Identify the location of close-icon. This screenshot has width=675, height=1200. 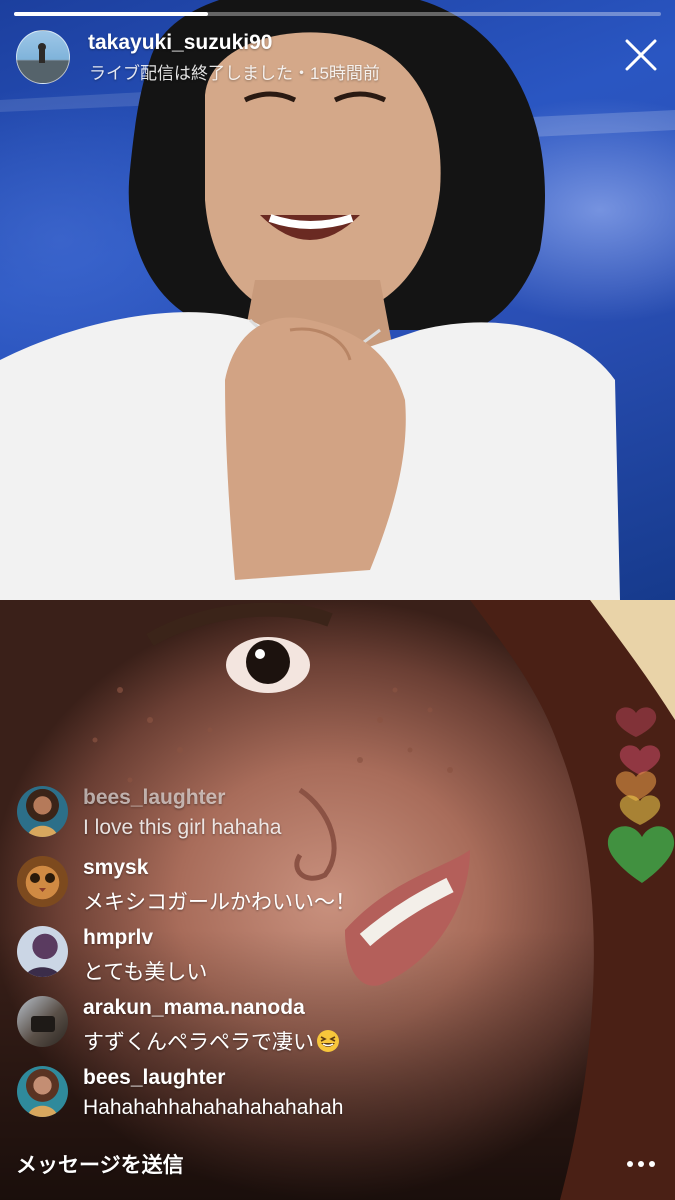
(641, 55).